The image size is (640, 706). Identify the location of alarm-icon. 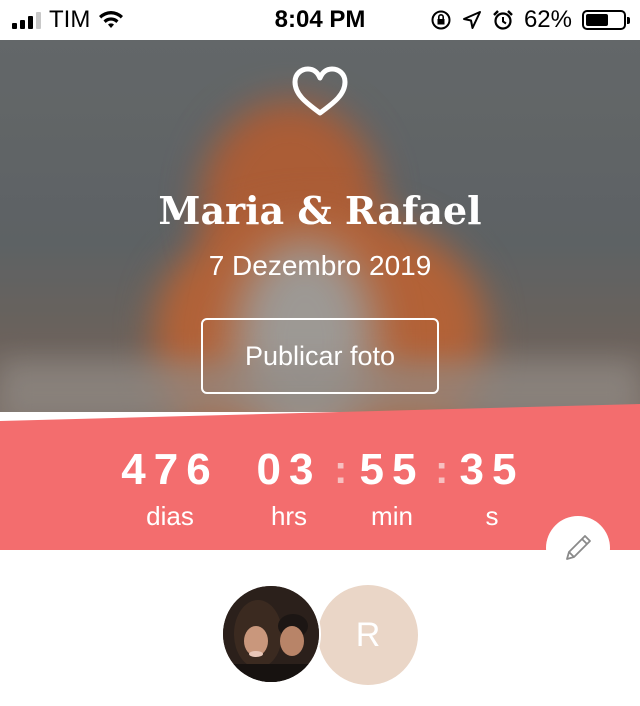
(503, 20).